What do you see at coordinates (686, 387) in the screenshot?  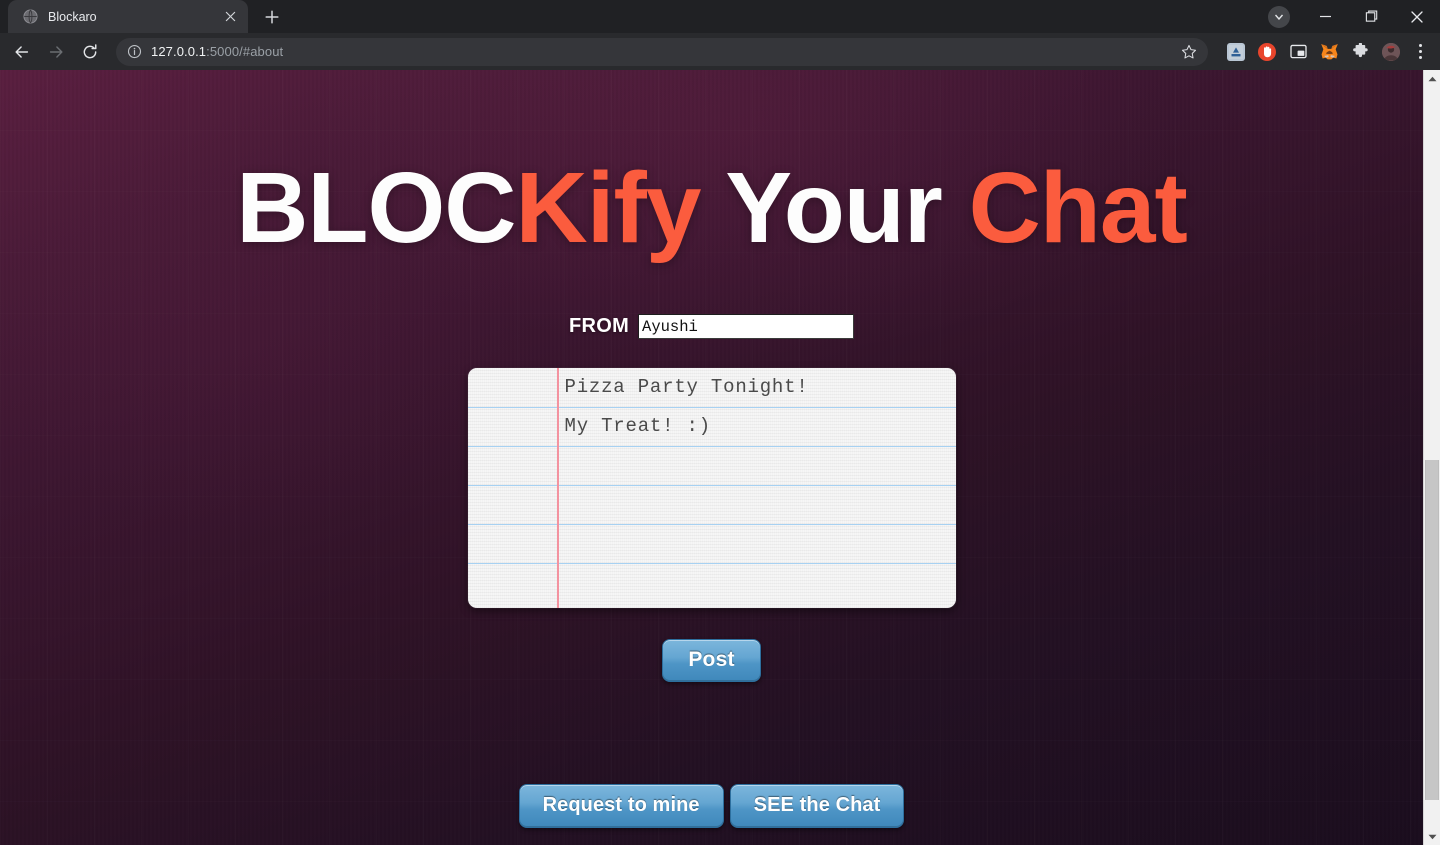 I see `note-line-1: Pizza Party Tonight!` at bounding box center [686, 387].